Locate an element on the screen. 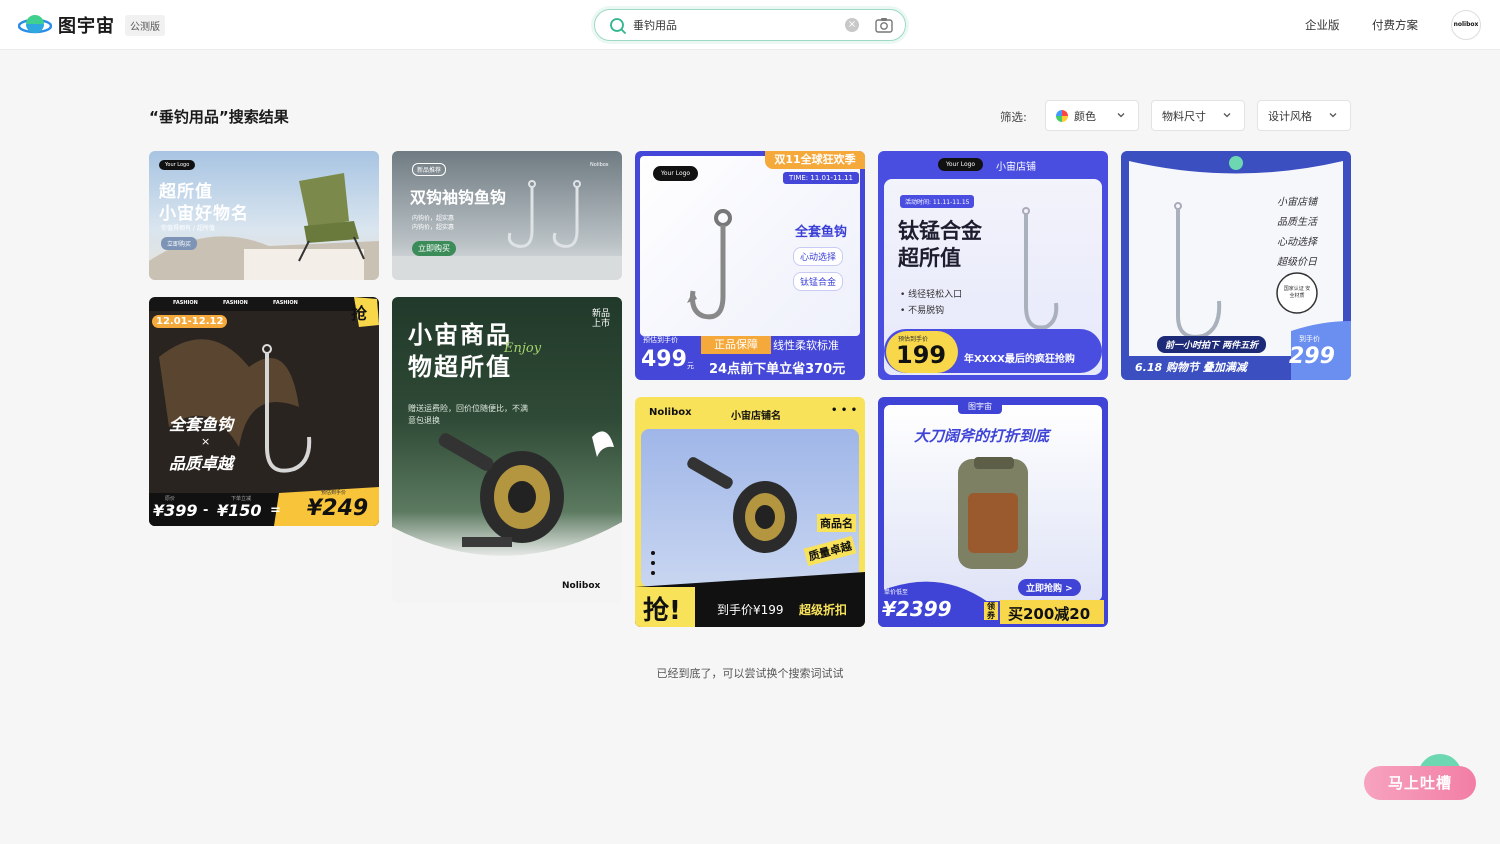 The height and width of the screenshot is (844, 1500). color-wheel-icon is located at coordinates (1062, 115).